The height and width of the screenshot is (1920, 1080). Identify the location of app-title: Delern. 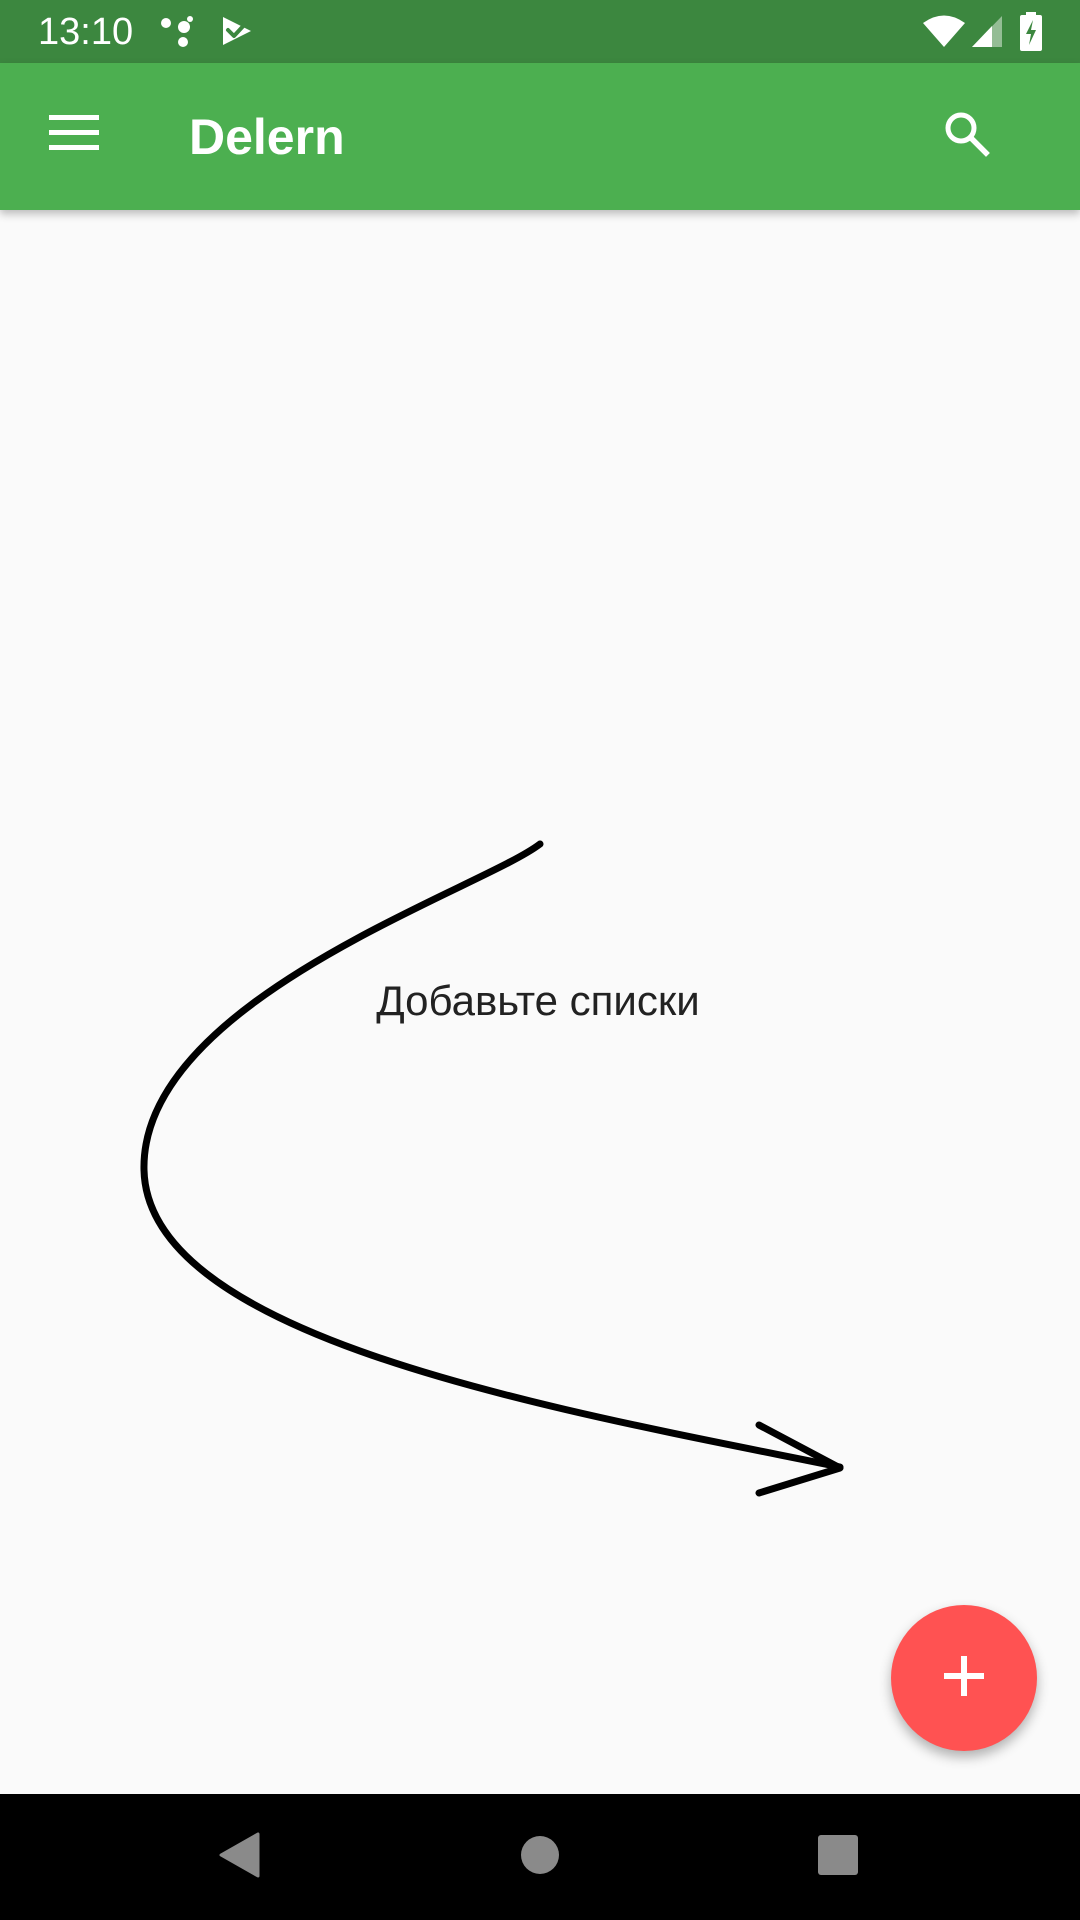
(267, 137).